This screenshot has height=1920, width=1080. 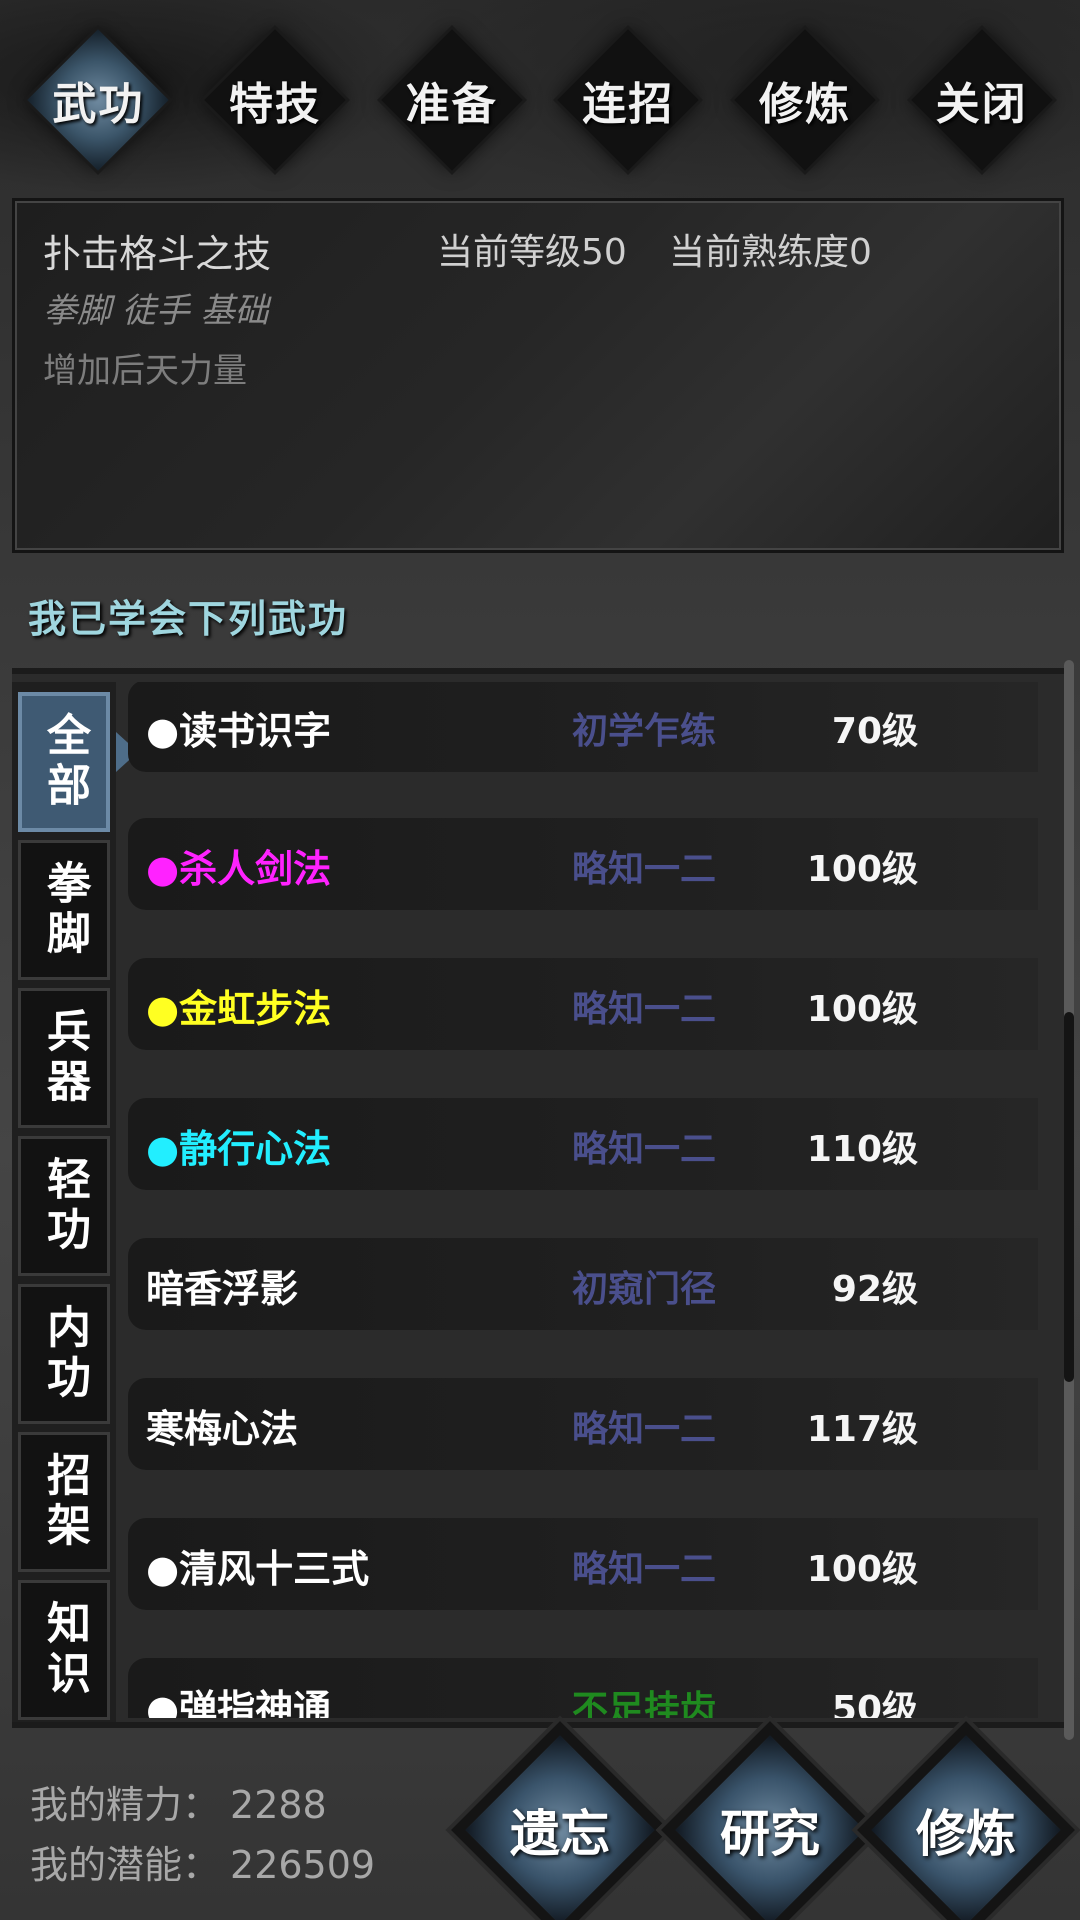 What do you see at coordinates (644, 1703) in the screenshot?
I see `skill-row-rank: 不足挂齿` at bounding box center [644, 1703].